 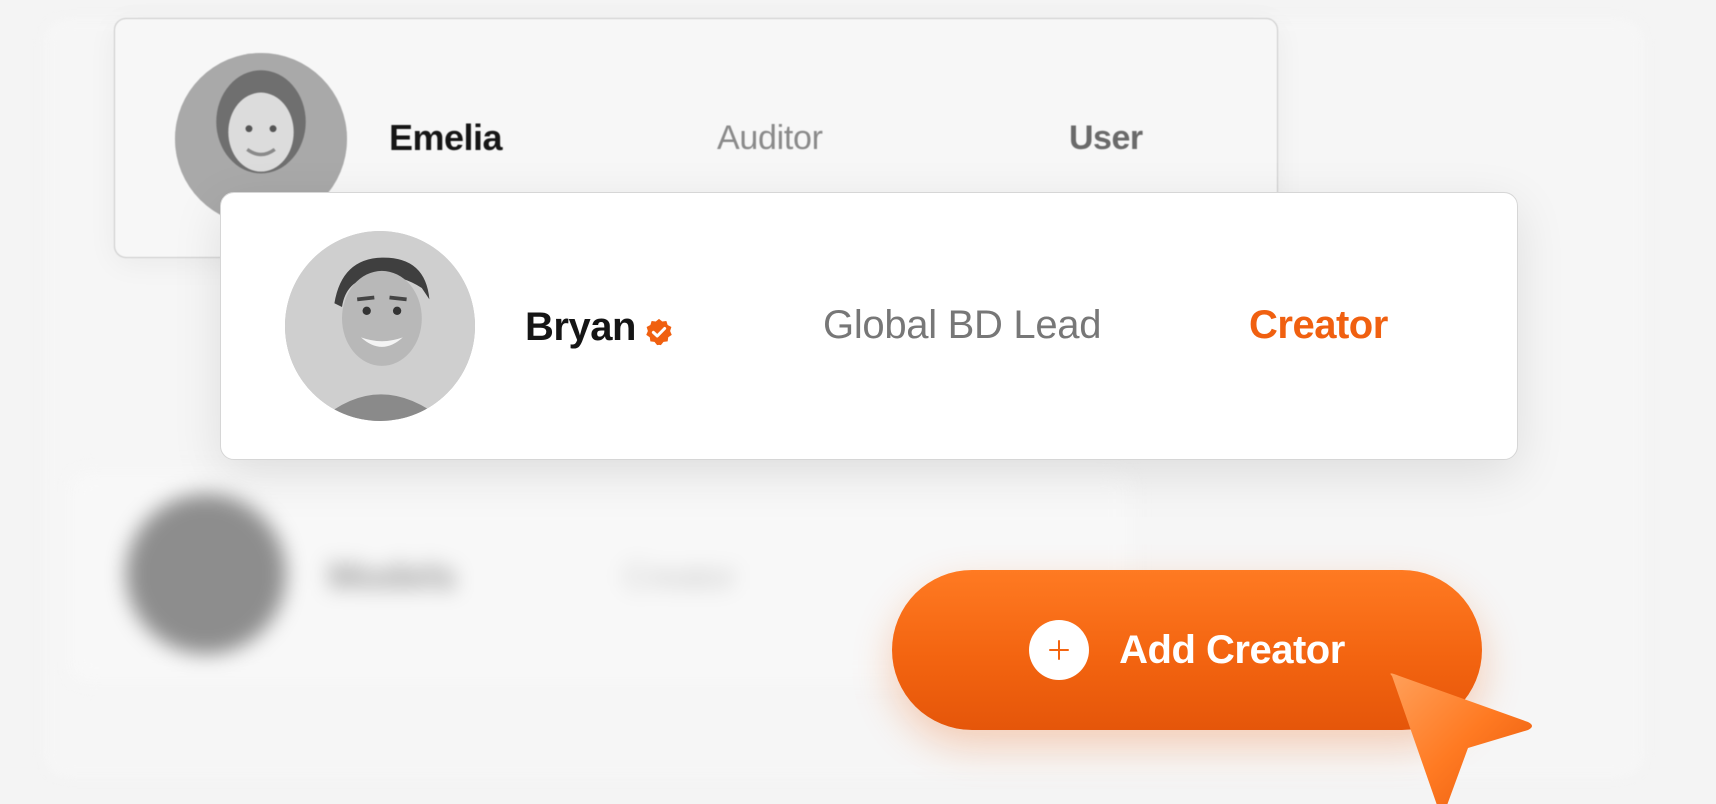 I want to click on cursor-arrow-icon, so click(x=1461, y=738).